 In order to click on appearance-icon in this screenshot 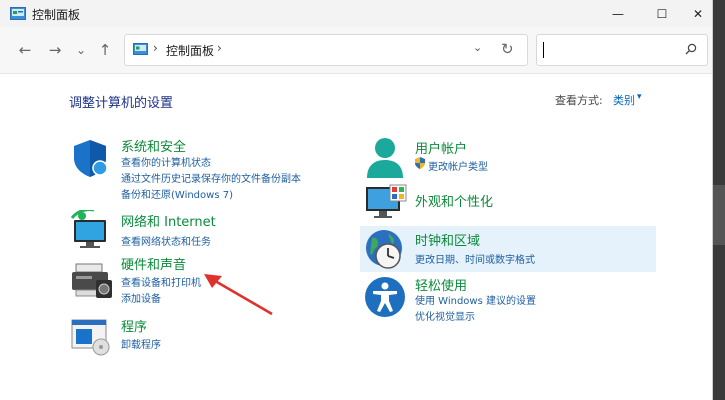, I will do `click(386, 203)`.